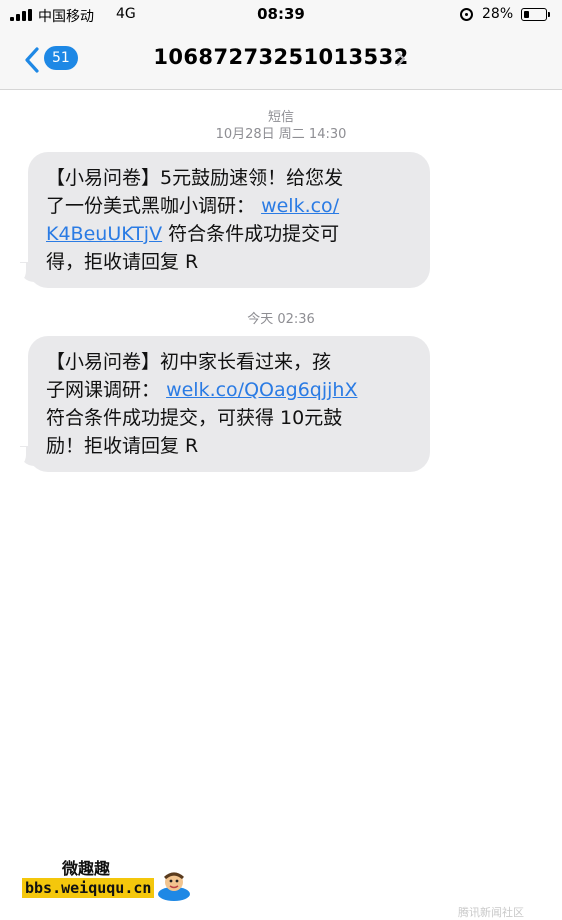 The height and width of the screenshot is (920, 562). I want to click on status-bar: 中国移动 4G 08:39 28%, so click(281, 15).